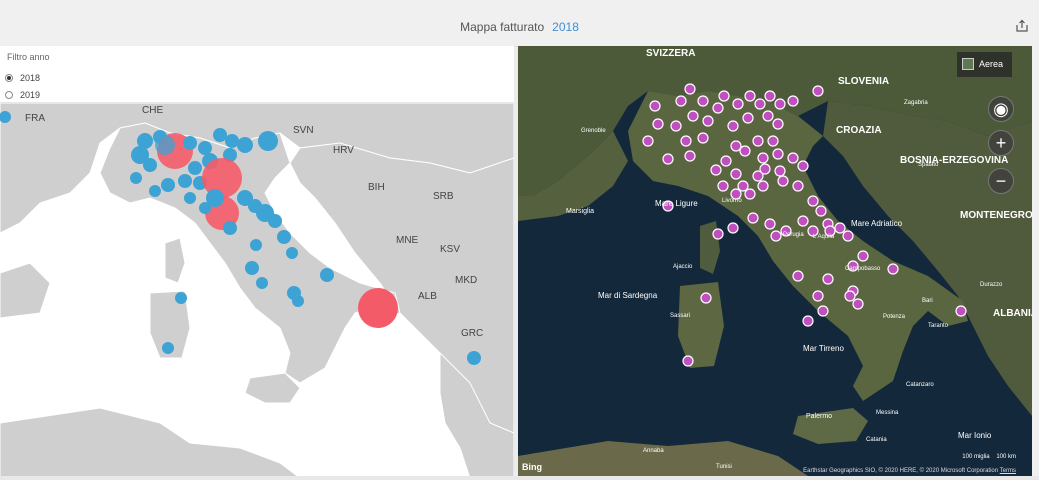  Describe the element at coordinates (502, 27) in the screenshot. I see `title-text: Mappa fatturato` at that location.